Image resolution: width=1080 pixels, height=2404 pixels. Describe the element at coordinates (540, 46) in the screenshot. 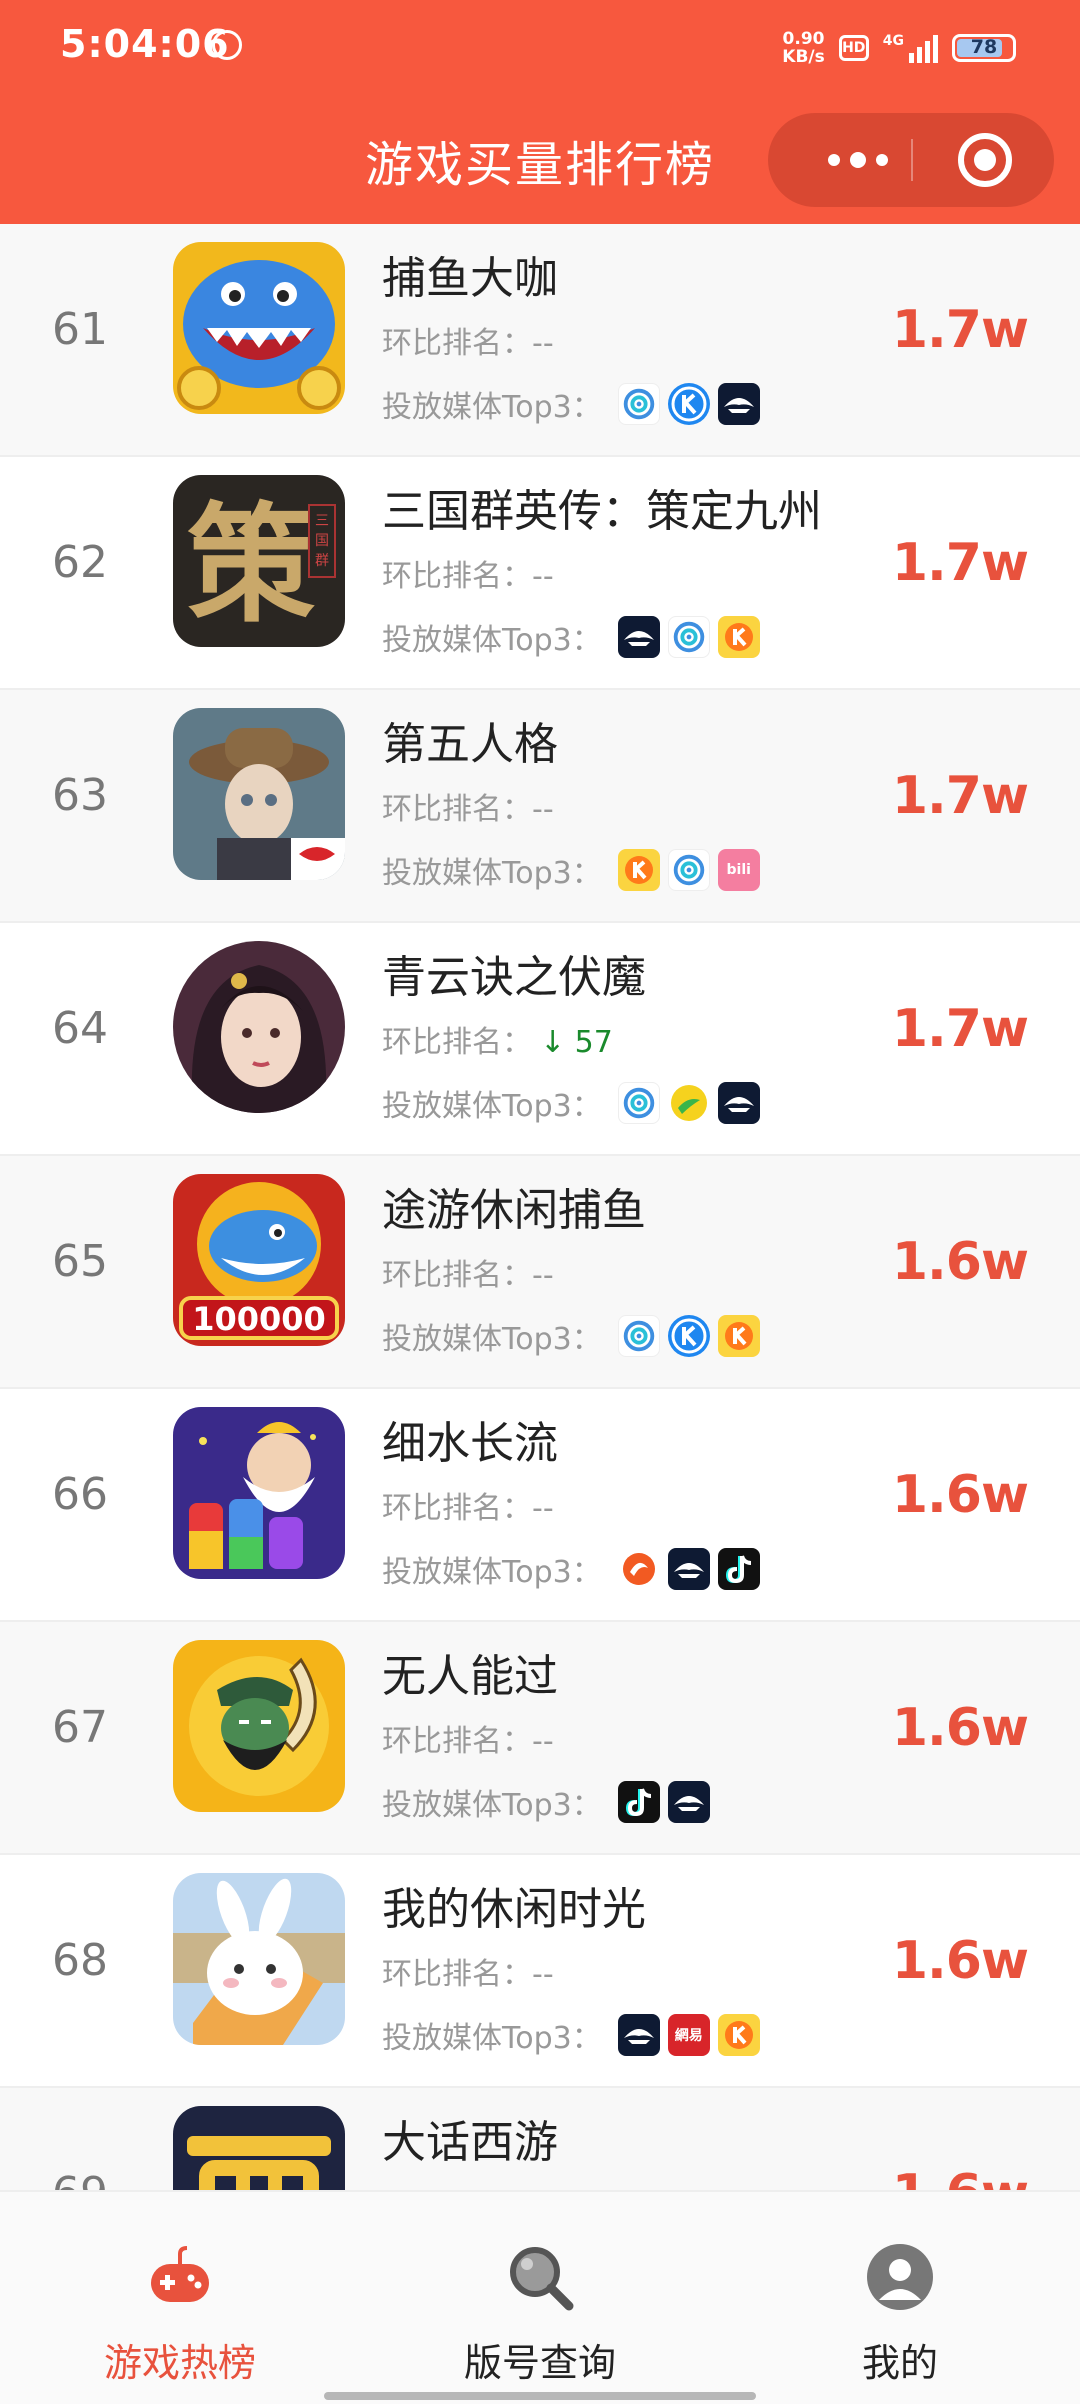

I see `status-bar: 5:04:06 0.90 KB/s HD 4G 78` at that location.